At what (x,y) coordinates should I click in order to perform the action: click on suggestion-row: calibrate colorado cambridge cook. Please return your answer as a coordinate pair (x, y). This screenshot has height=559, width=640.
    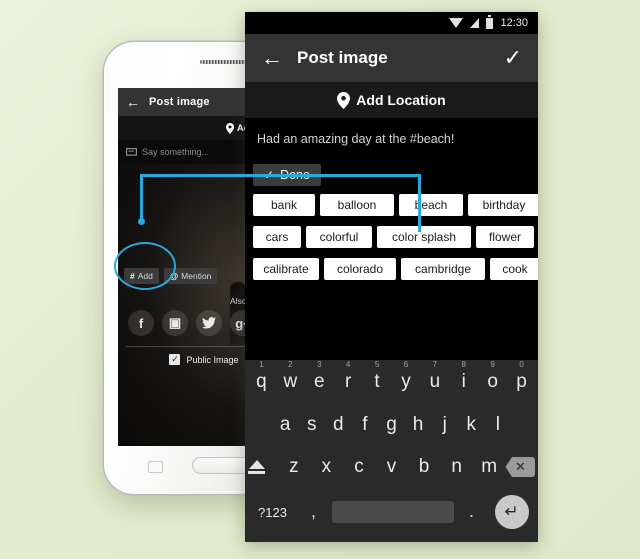
    Looking at the image, I should click on (395, 269).